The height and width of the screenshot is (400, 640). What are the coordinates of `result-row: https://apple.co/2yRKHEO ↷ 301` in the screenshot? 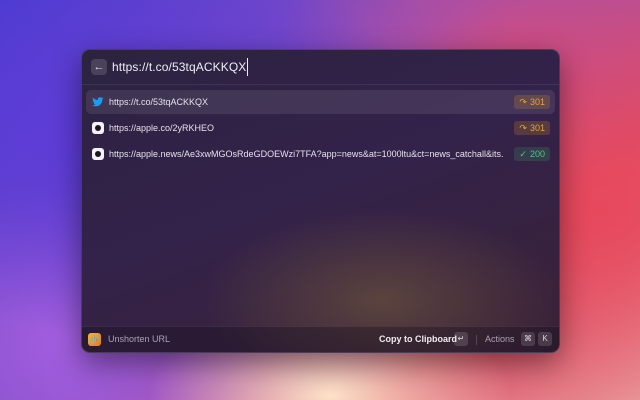 It's located at (320, 128).